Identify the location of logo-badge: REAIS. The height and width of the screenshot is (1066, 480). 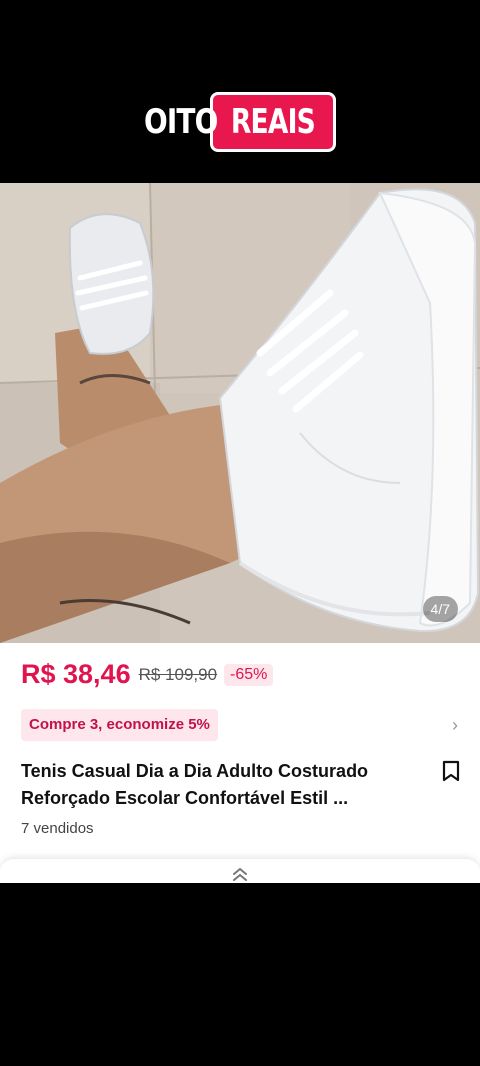
(273, 122).